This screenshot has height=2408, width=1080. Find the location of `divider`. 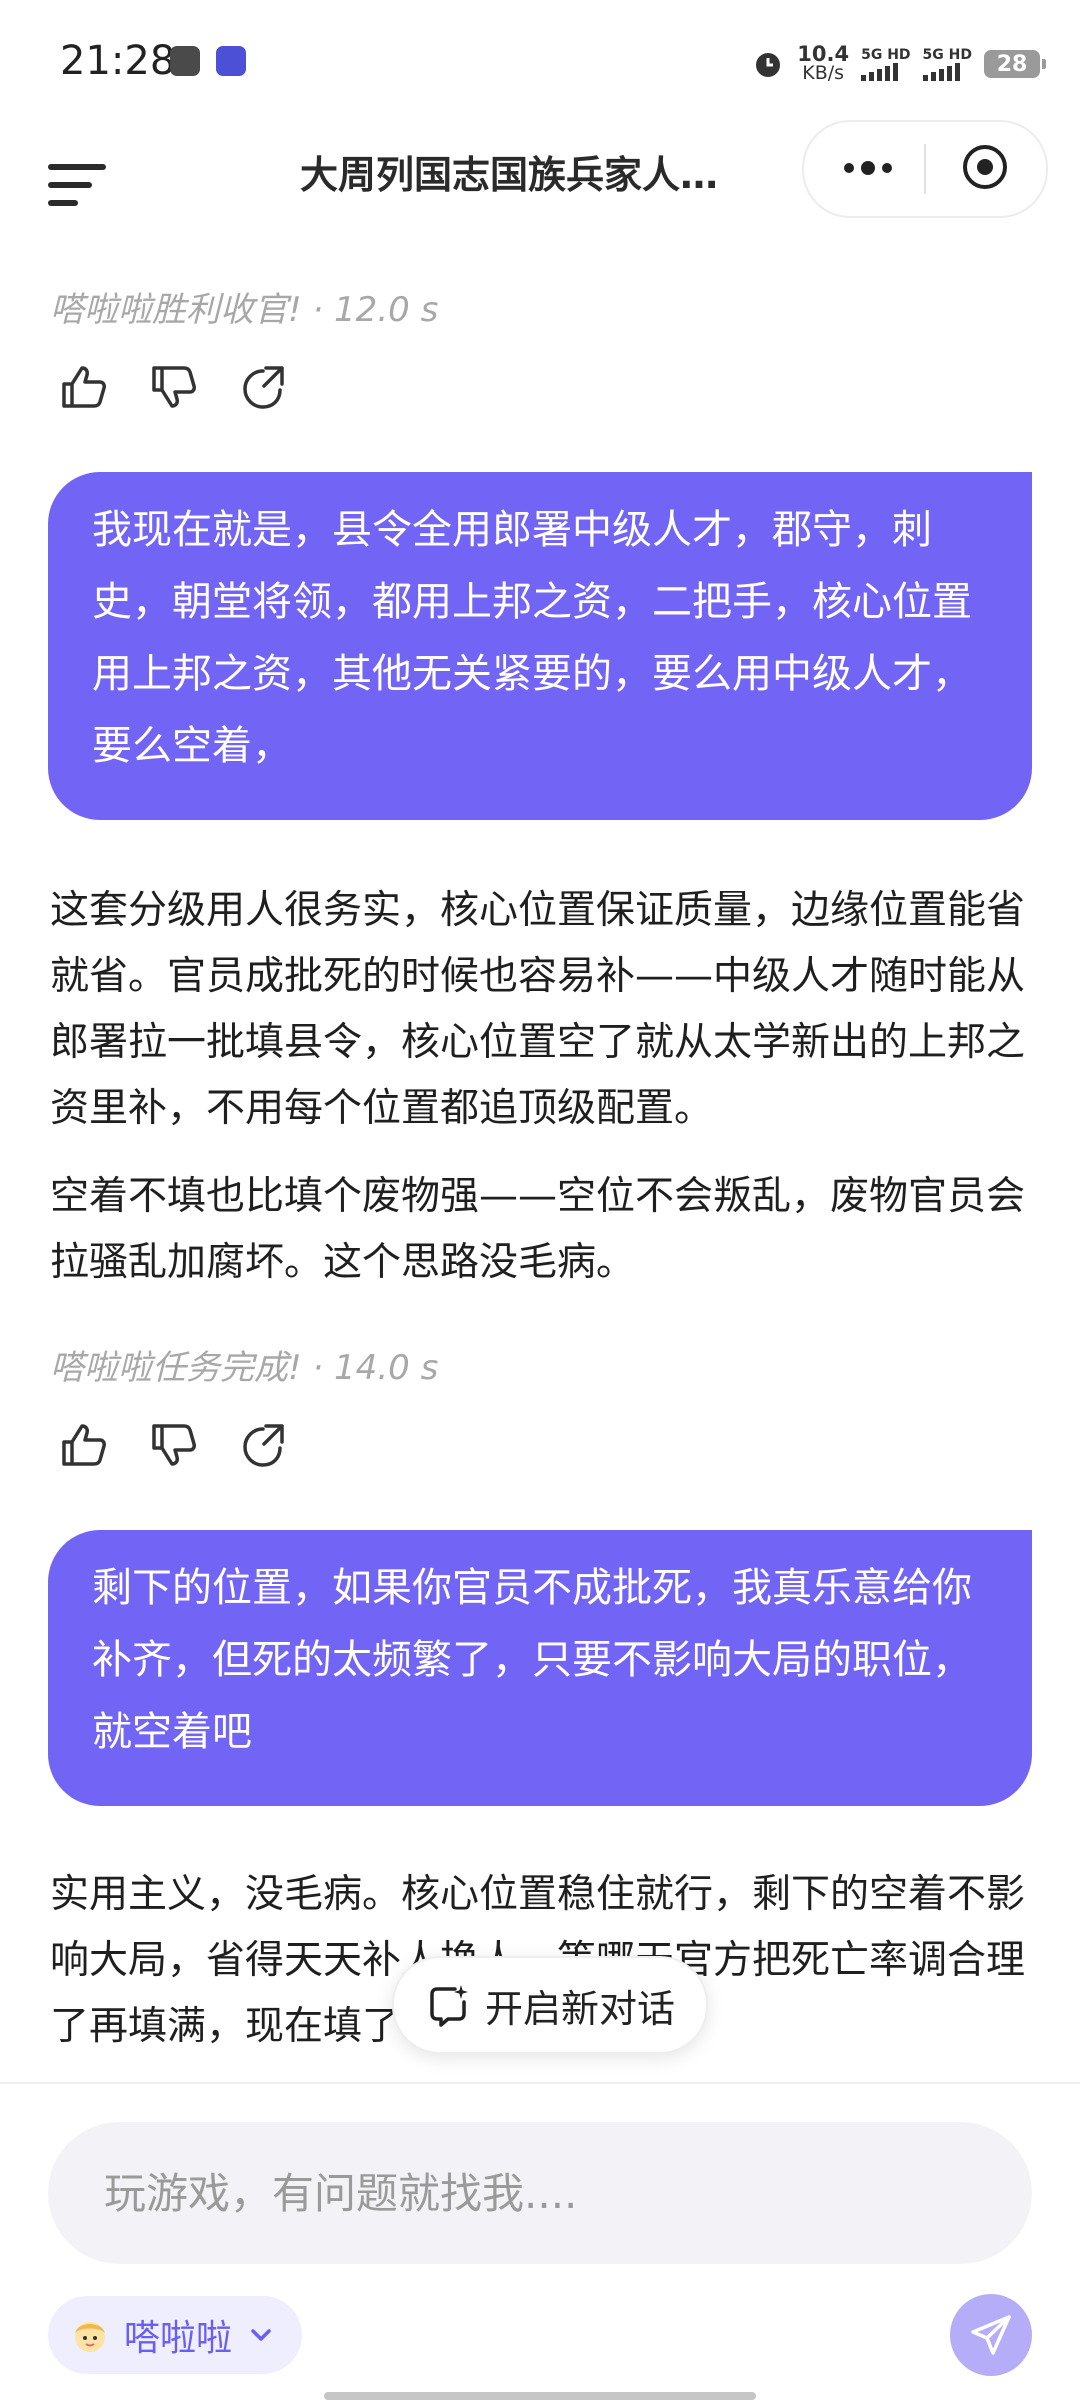

divider is located at coordinates (540, 2083).